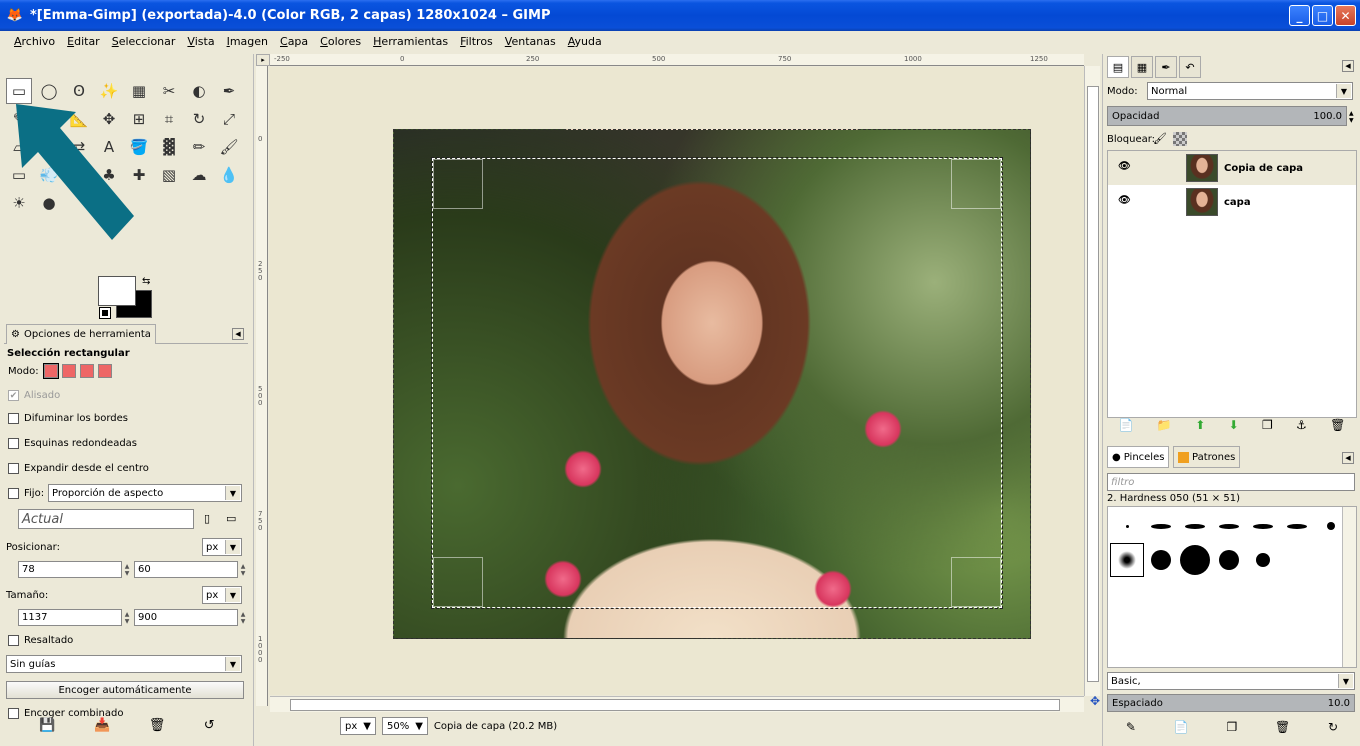 The height and width of the screenshot is (746, 1360). Describe the element at coordinates (199, 147) in the screenshot. I see `pencil-icon: ✏` at that location.